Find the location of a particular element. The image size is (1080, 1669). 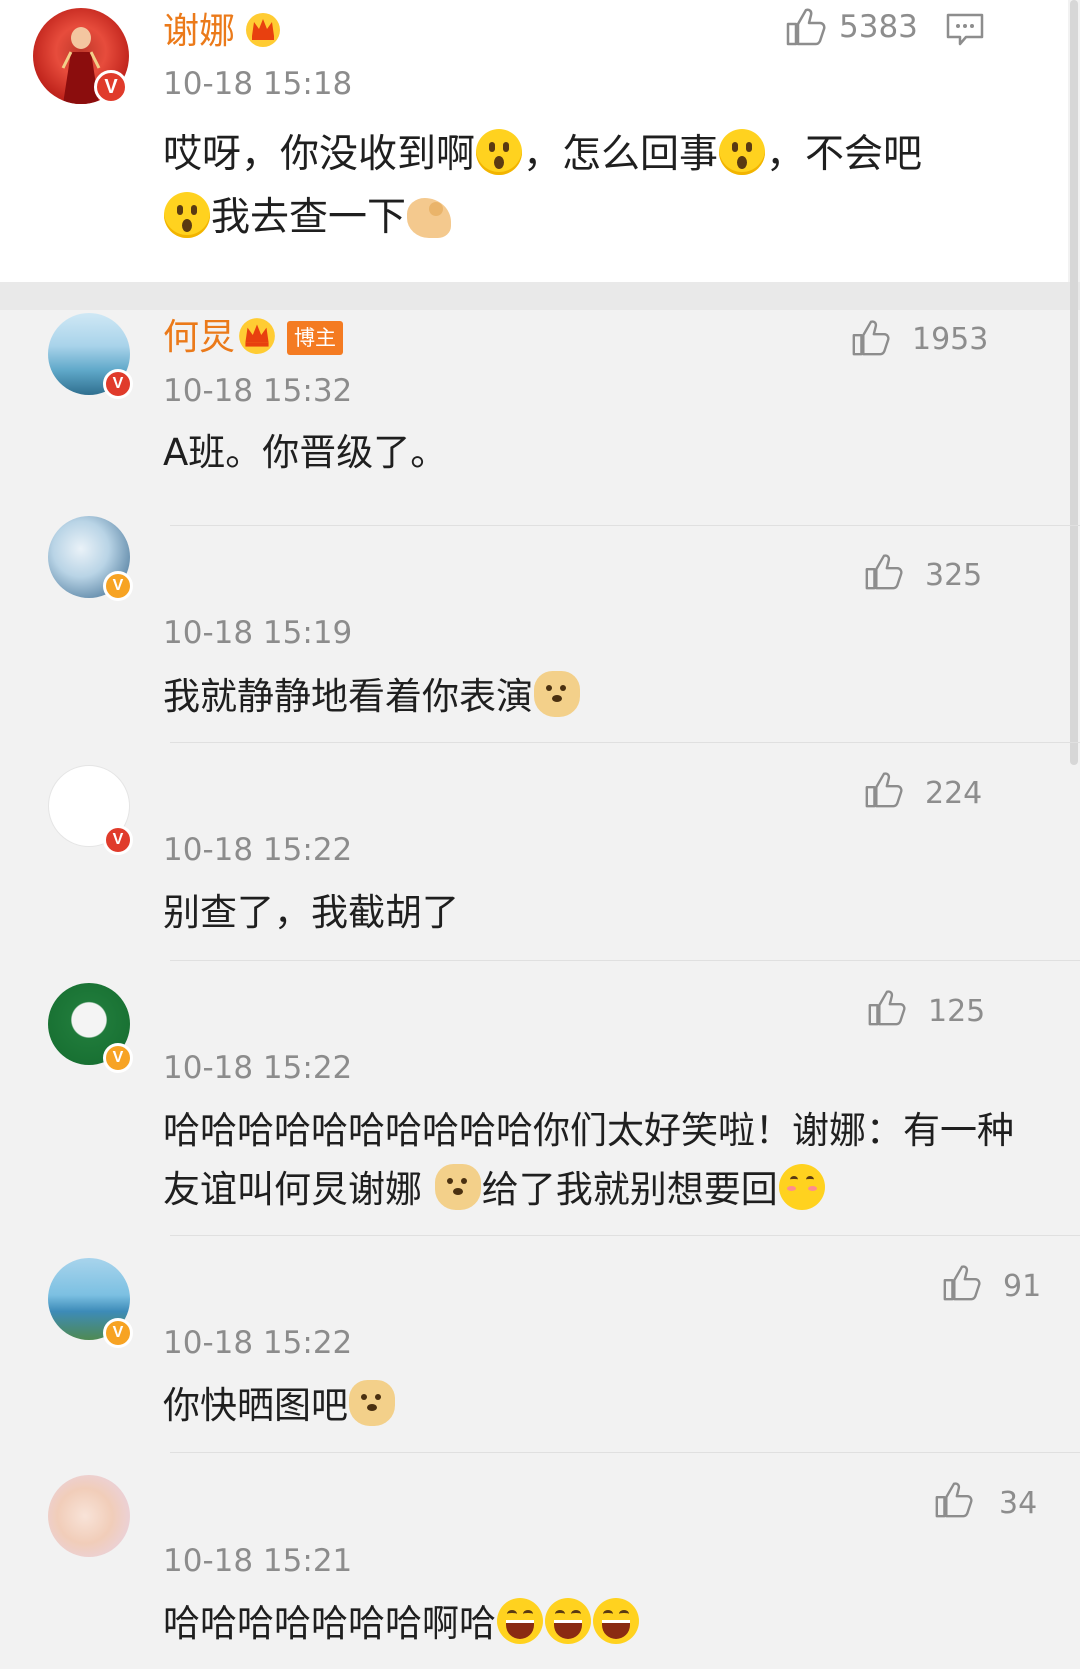

avatar is located at coordinates (89, 1516).